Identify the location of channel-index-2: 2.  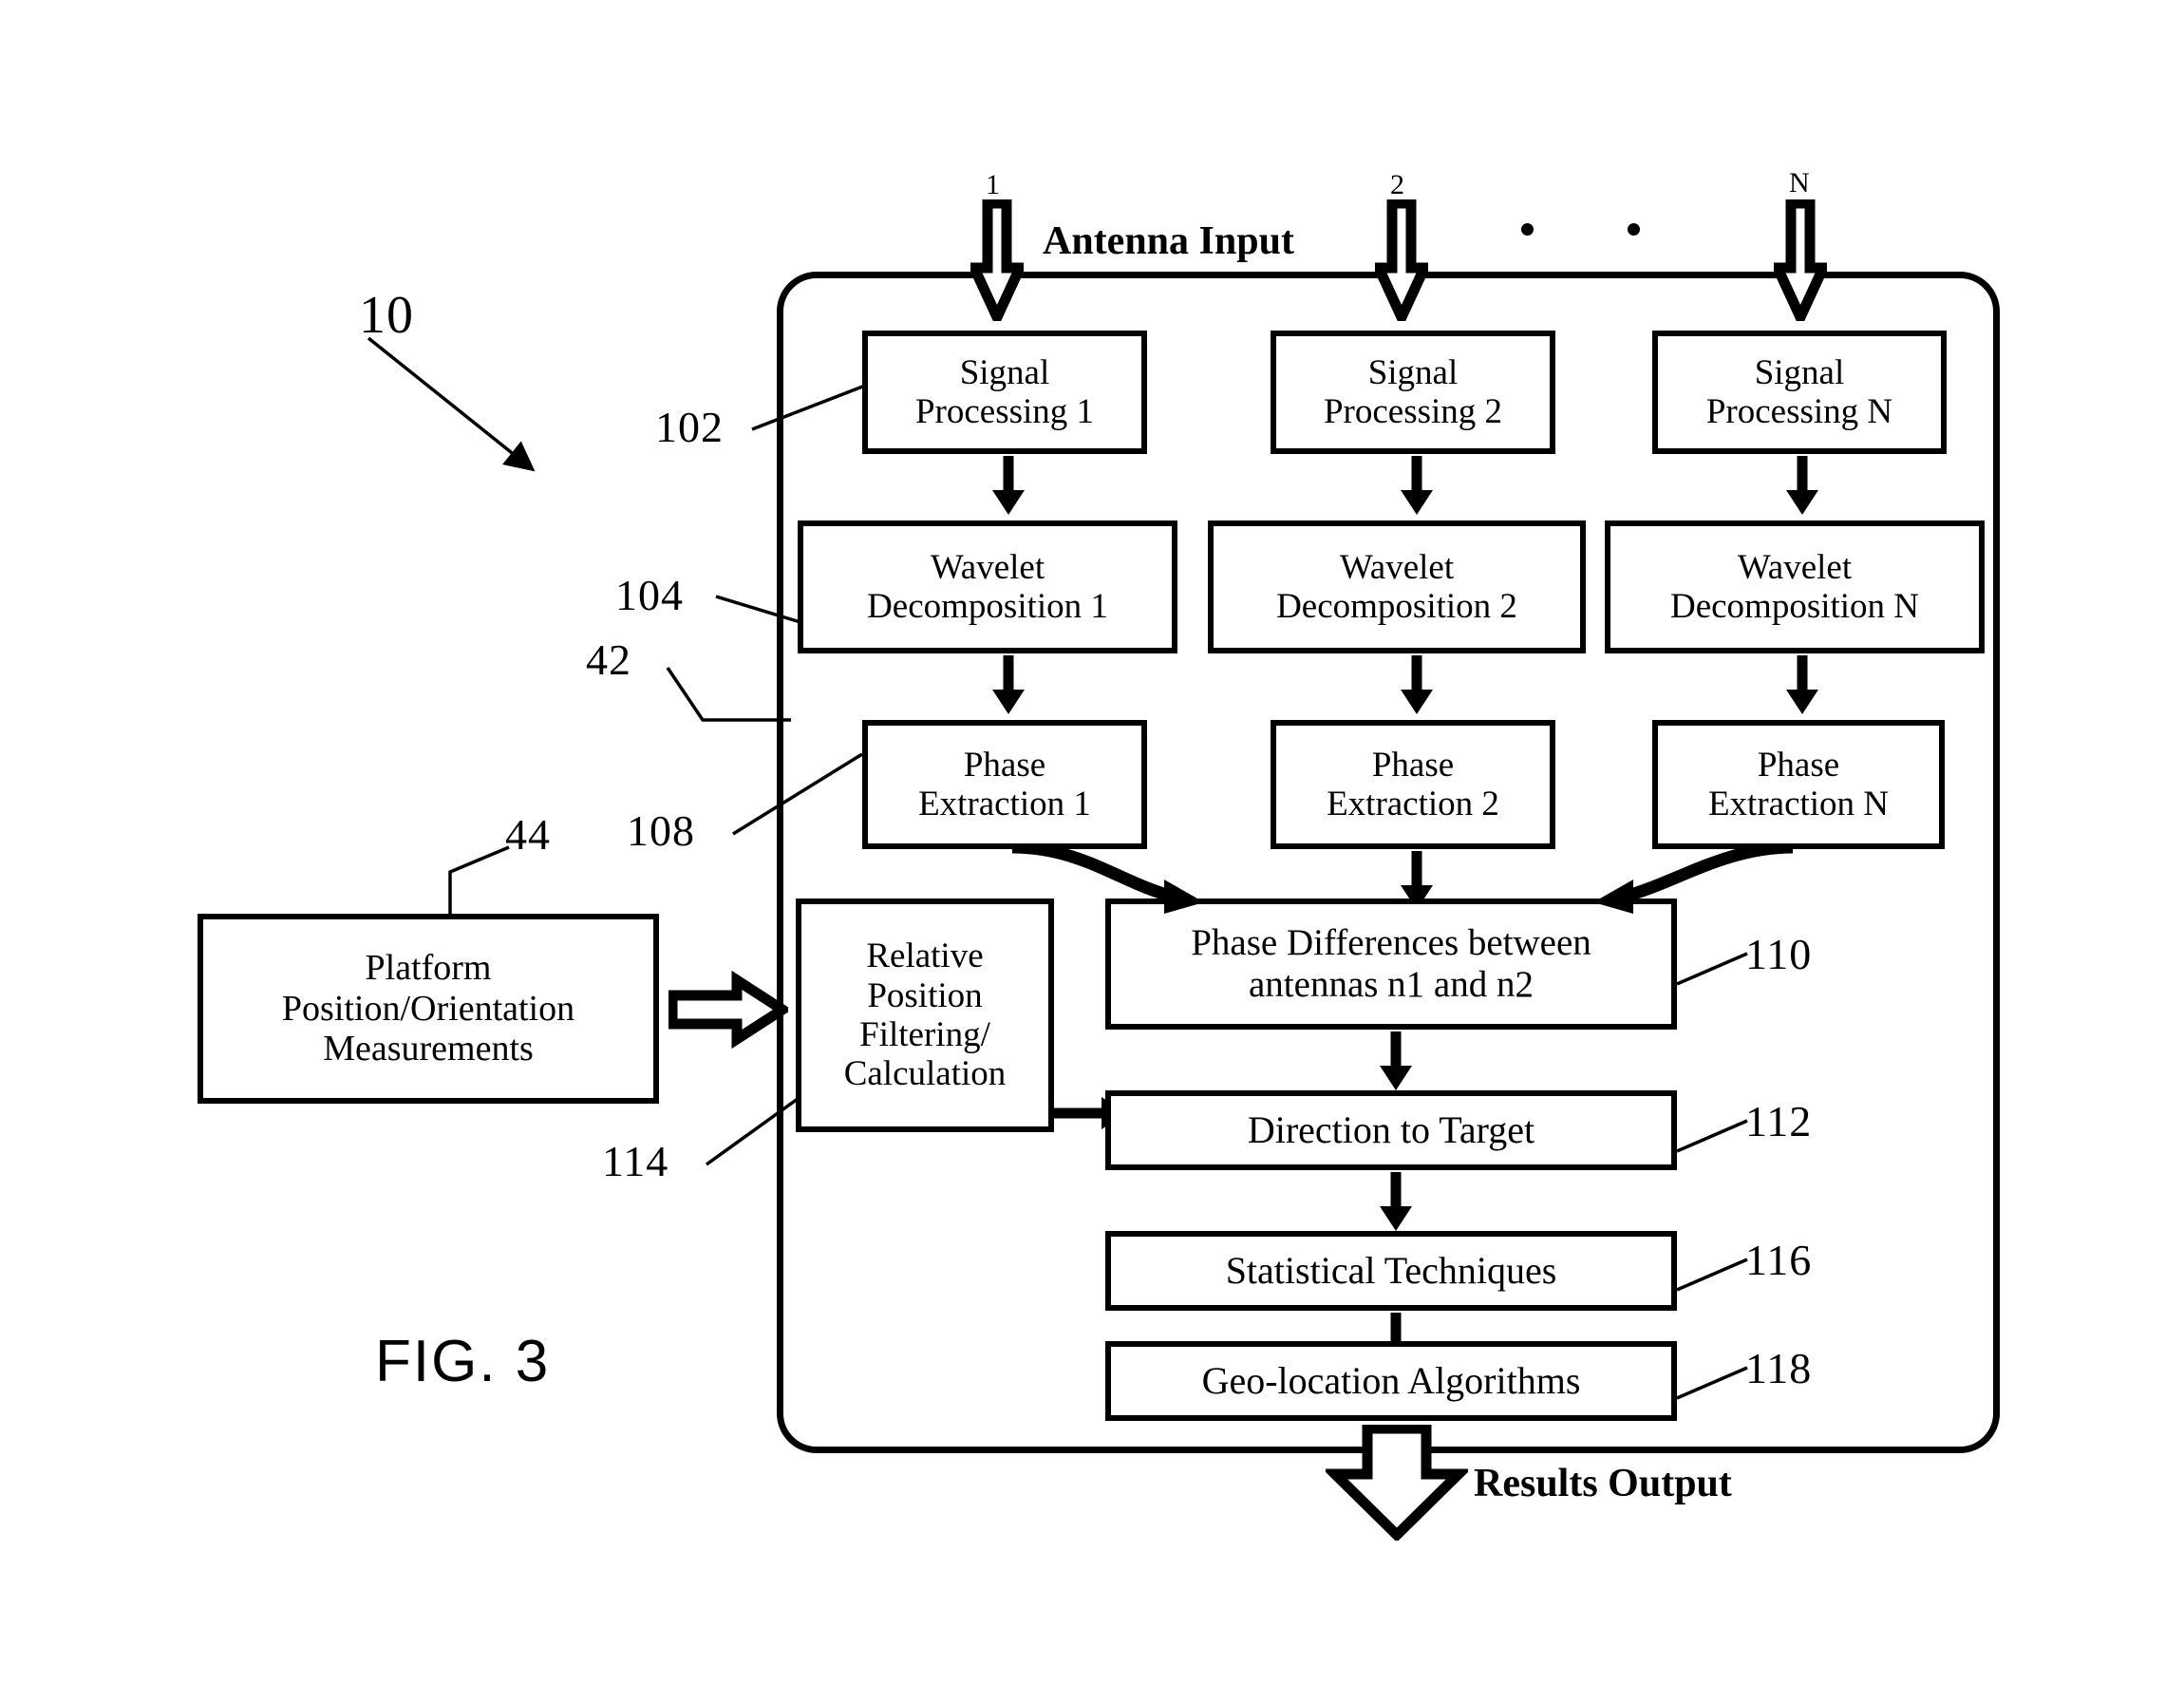
(1397, 185).